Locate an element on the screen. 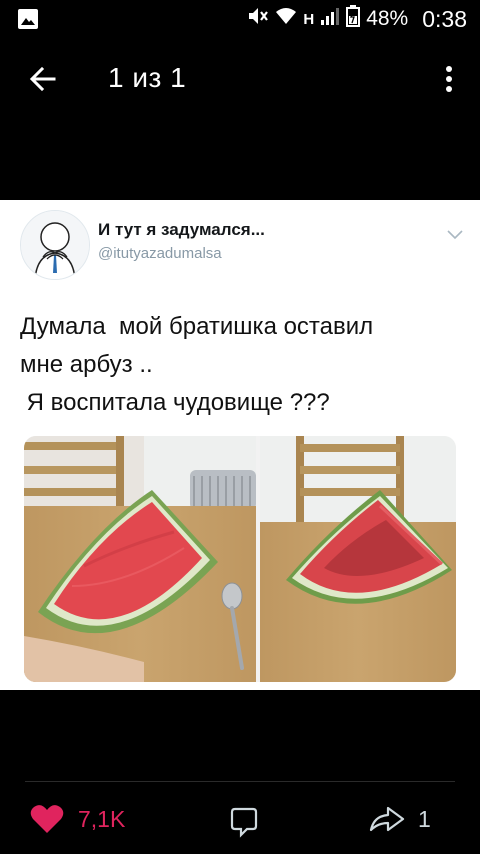  more-vertical-icon is located at coordinates (449, 79).